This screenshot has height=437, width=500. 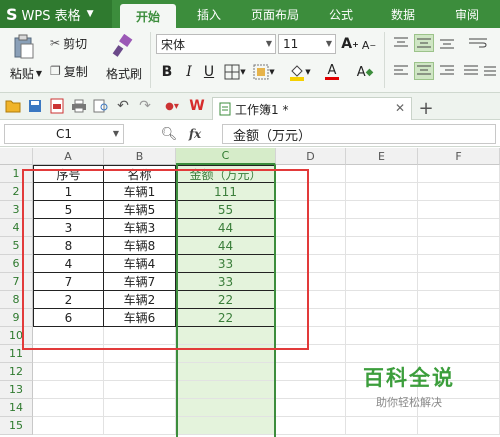 I want to click on cell-b9: 车辆6, so click(x=140, y=318).